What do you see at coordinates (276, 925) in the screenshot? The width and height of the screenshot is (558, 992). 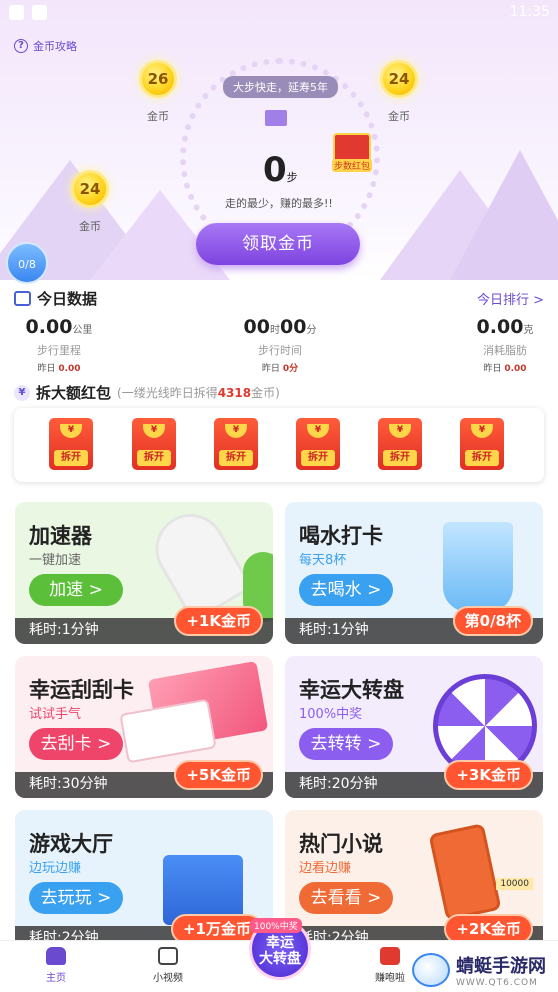 I see `wheel-badge-top: 100%中奖` at bounding box center [276, 925].